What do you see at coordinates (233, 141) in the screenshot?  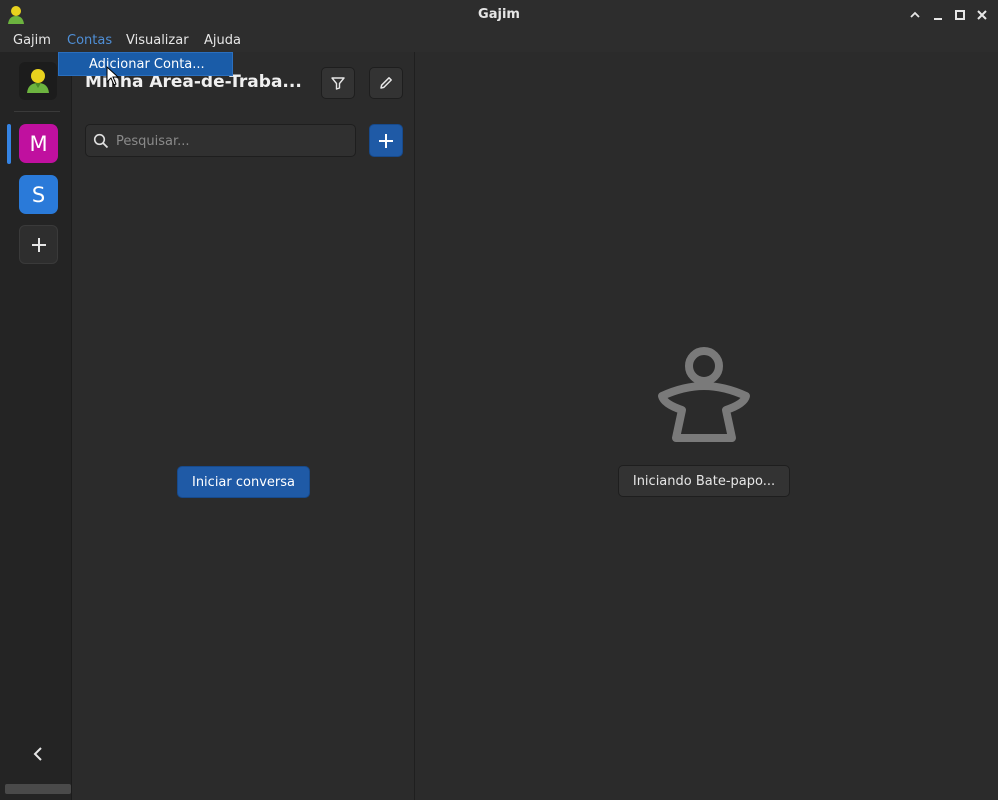 I see `search-input` at bounding box center [233, 141].